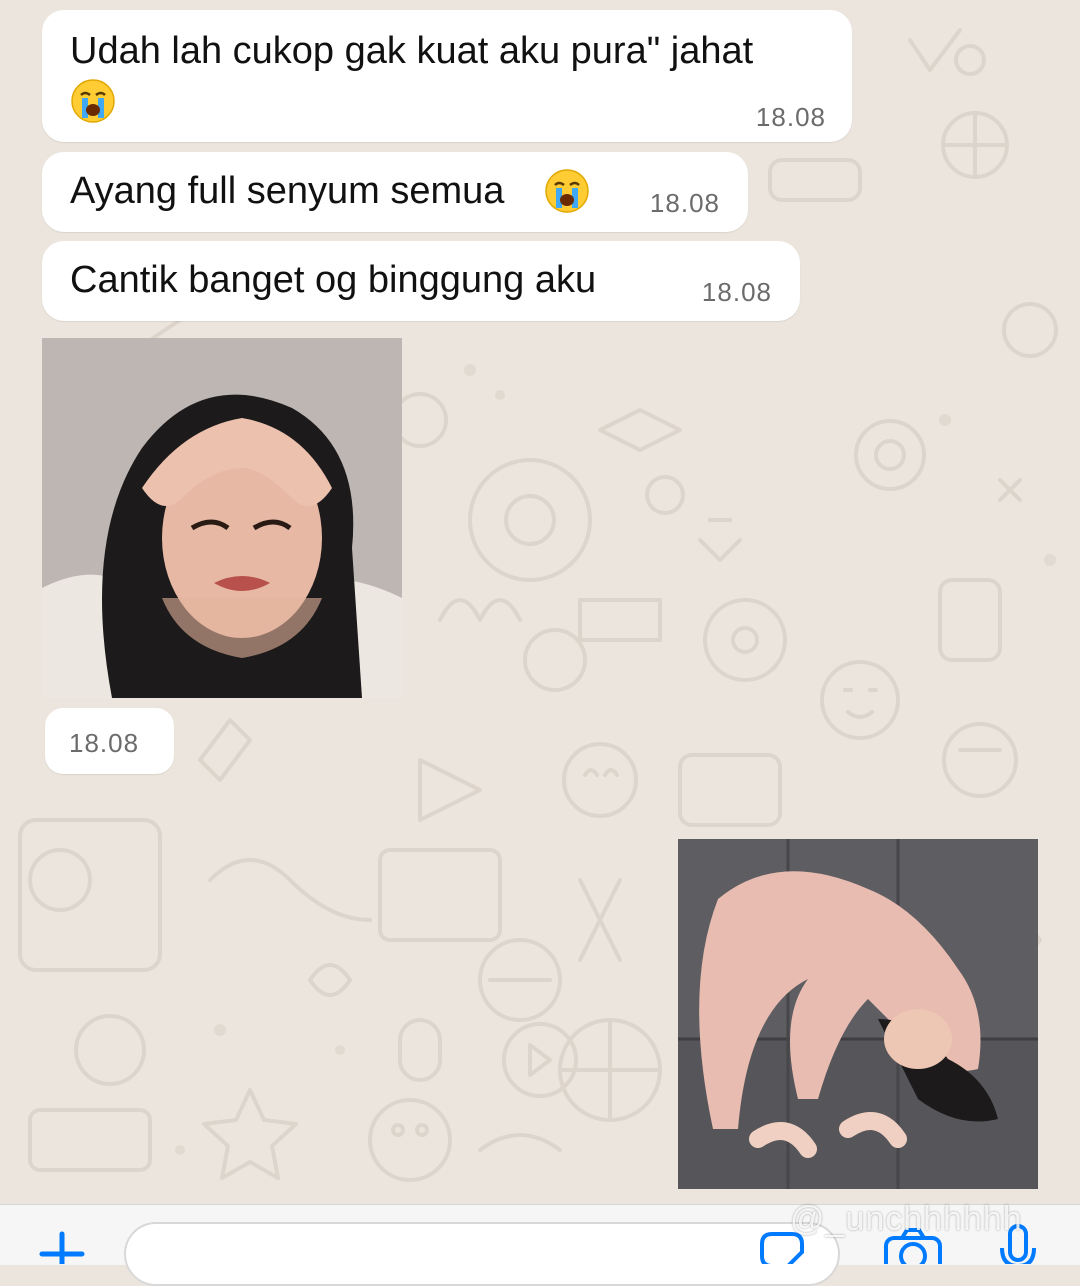  I want to click on sticker-time-bubble: 18.08, so click(109, 741).